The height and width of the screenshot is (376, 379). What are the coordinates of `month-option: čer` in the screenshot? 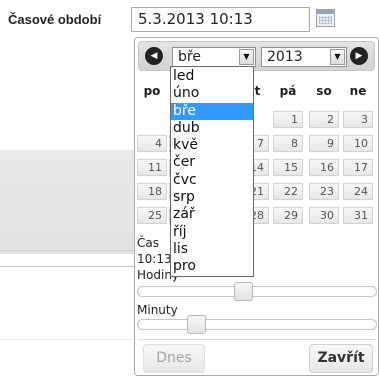 It's located at (212, 162).